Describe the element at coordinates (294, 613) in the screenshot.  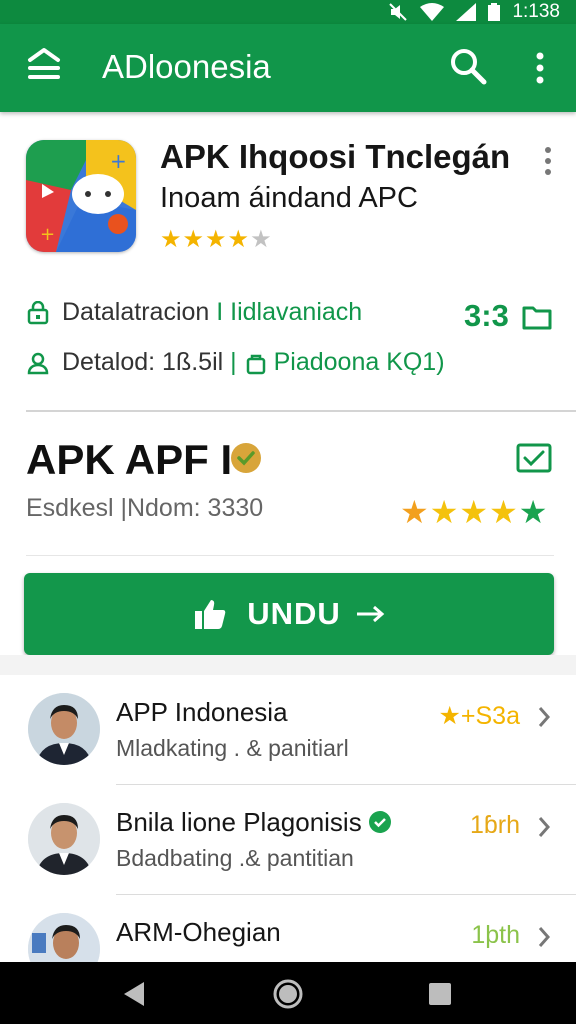
I see `download-button-label: UNDU` at that location.